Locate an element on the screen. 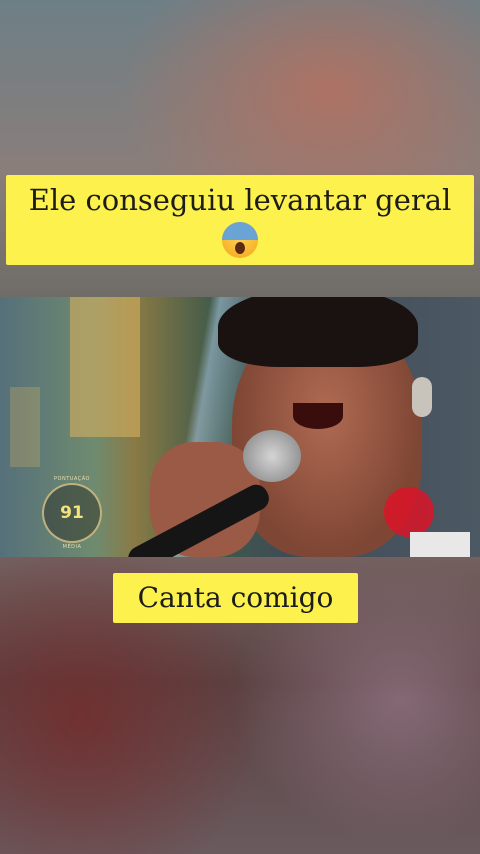  scream-emoji-icon is located at coordinates (240, 240).